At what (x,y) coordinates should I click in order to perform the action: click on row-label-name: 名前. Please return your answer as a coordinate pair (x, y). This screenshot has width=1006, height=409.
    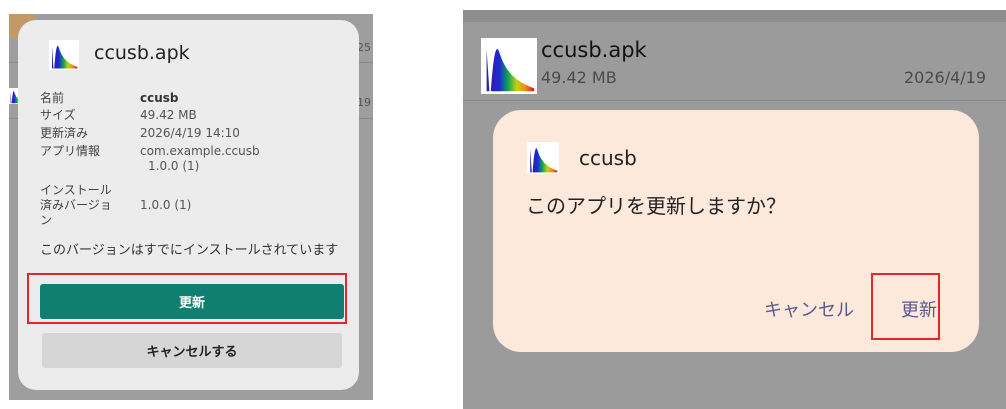
    Looking at the image, I should click on (52, 98).